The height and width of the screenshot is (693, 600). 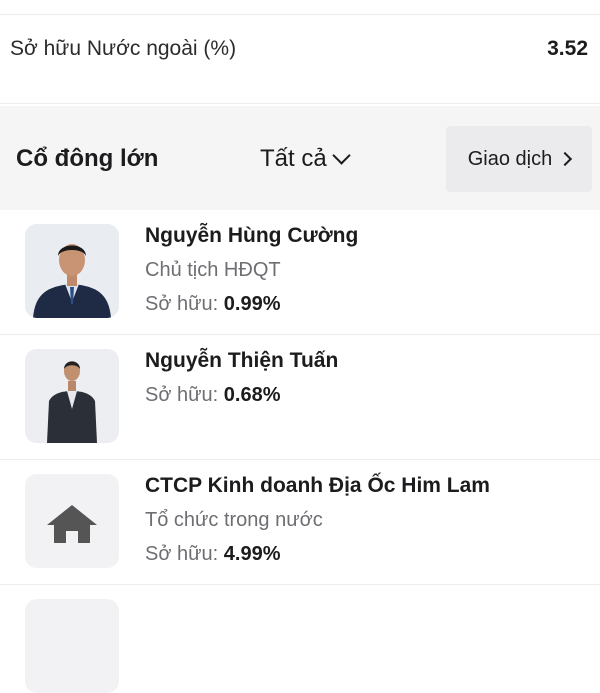 I want to click on shareholder-ownership: Sở hữu: 0.99%, so click(x=212, y=304).